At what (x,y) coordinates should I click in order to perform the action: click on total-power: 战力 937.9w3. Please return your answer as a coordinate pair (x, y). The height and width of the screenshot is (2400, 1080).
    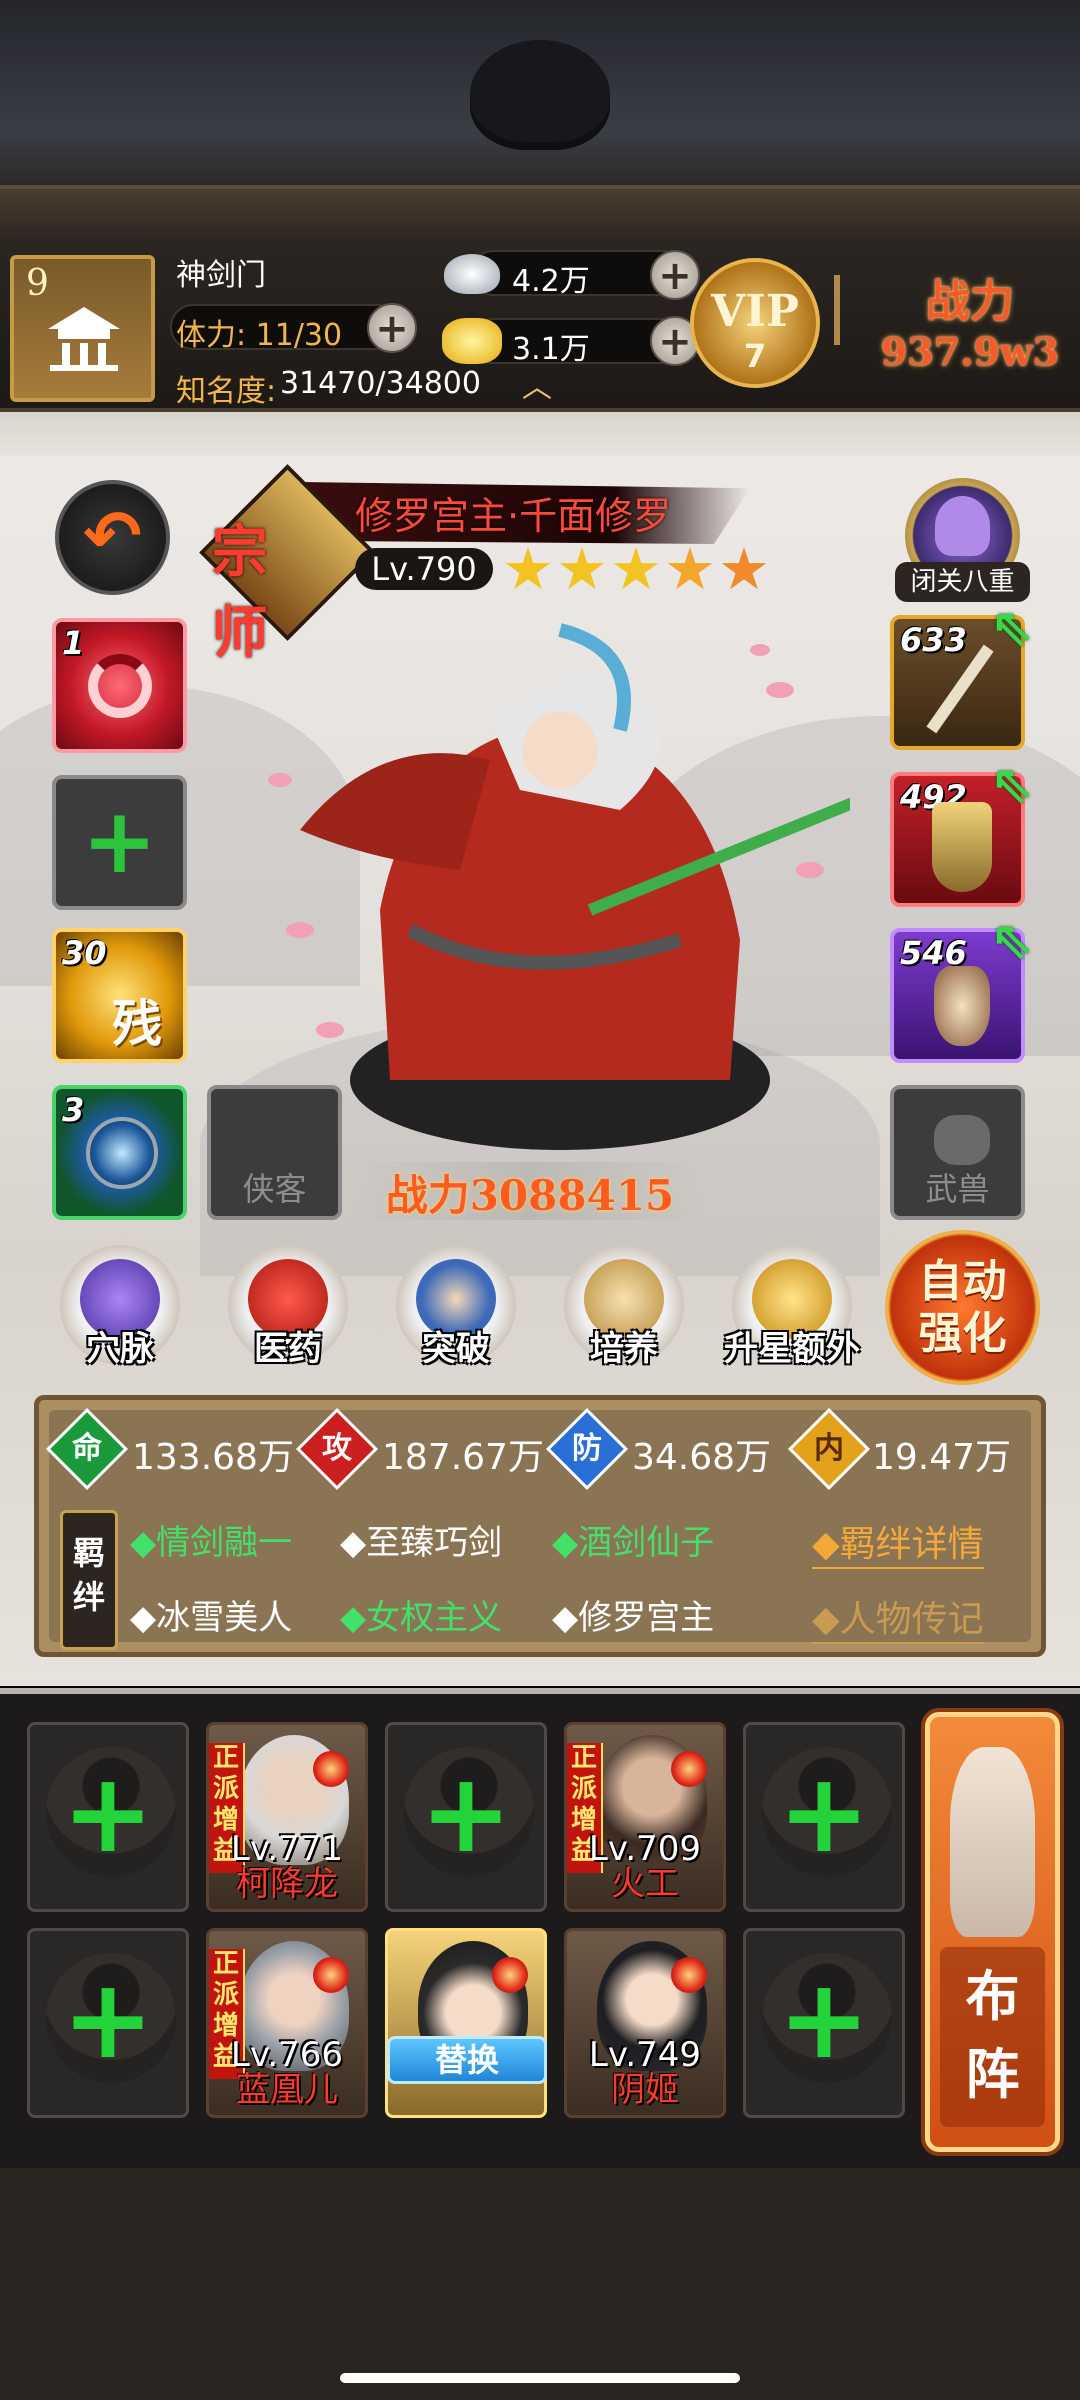
    Looking at the image, I should click on (970, 325).